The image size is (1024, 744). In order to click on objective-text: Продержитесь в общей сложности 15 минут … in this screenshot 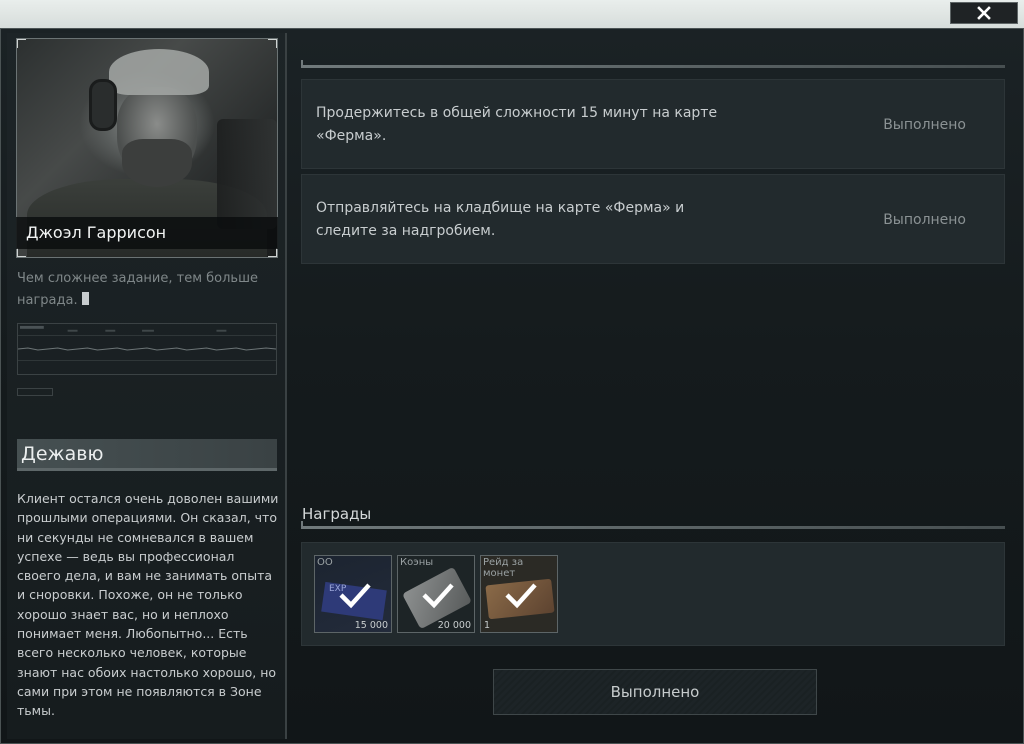, I will do `click(517, 124)`.